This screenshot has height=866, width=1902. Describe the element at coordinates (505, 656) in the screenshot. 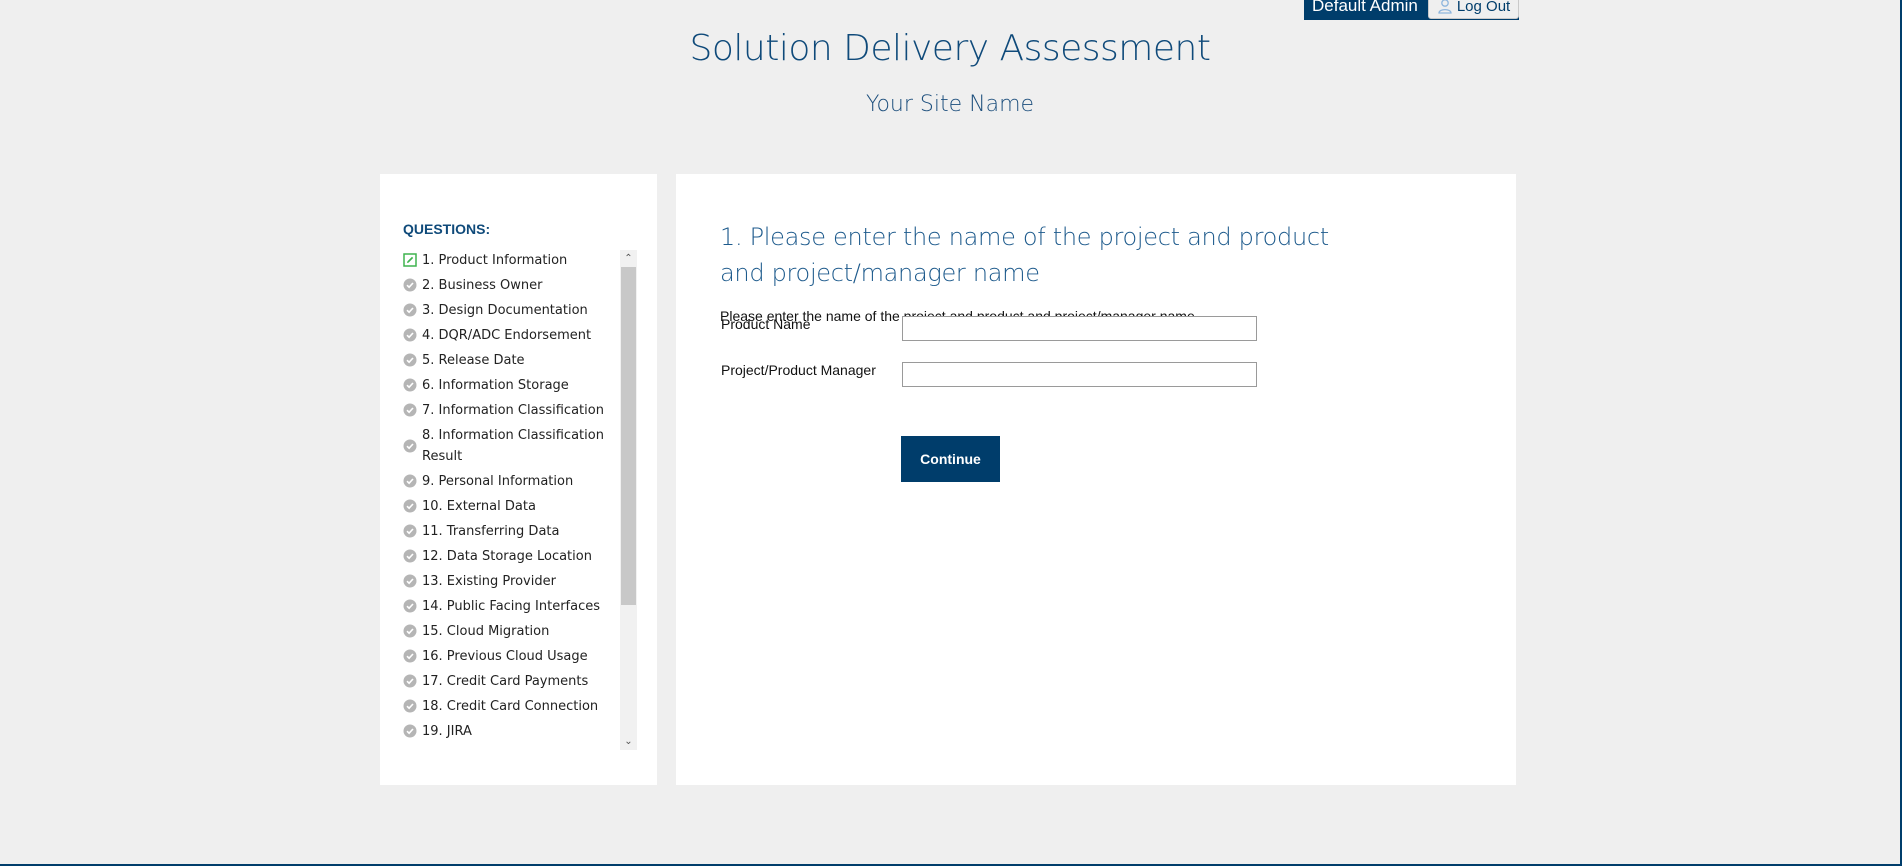

I see `question-item-label: 16. Previous Cloud Usage` at that location.